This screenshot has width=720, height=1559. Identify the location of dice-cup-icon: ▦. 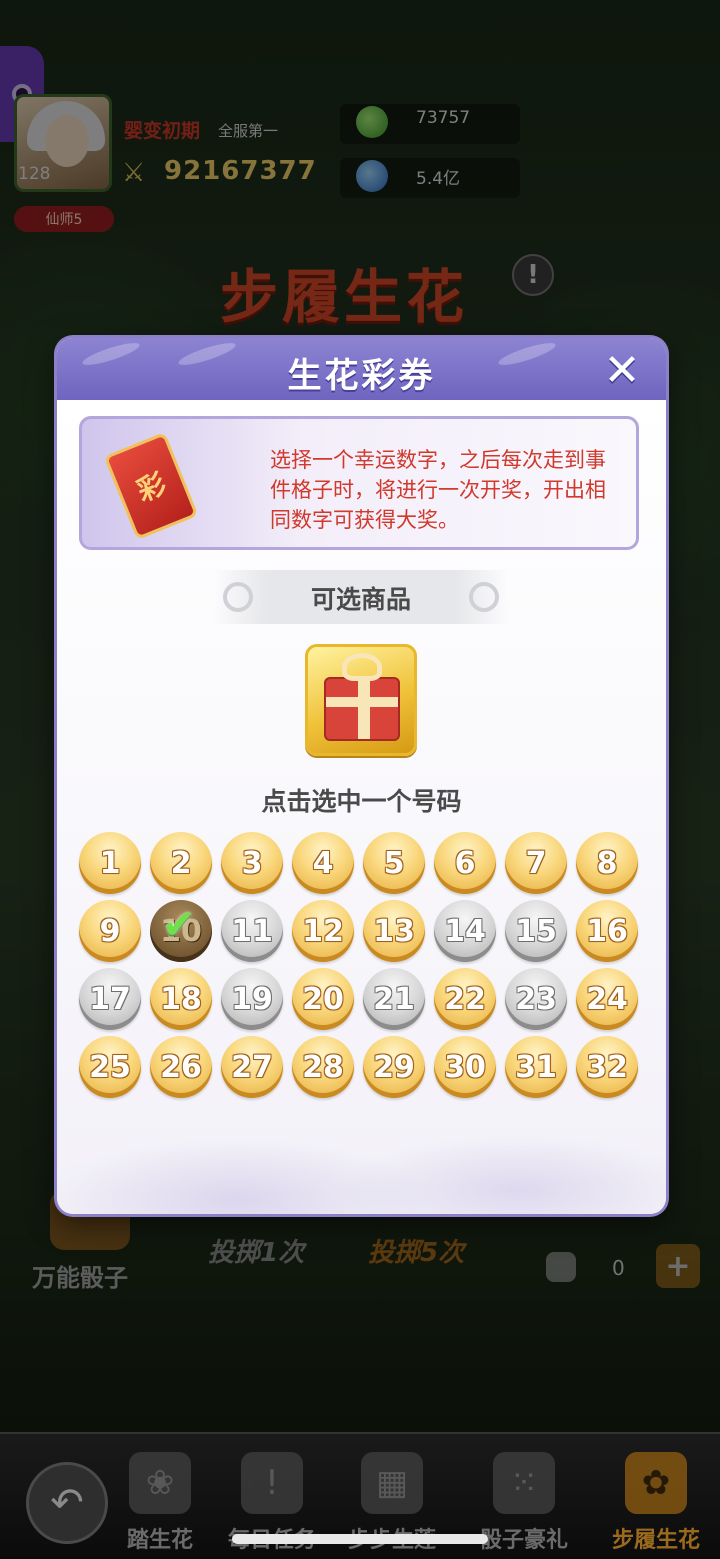
(392, 1483).